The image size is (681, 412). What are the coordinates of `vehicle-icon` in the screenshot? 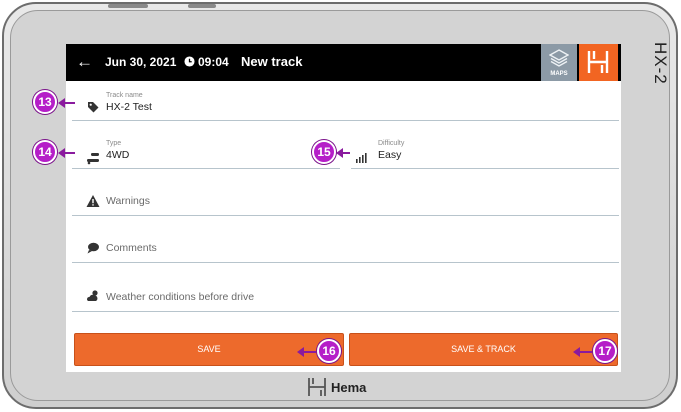 It's located at (93, 159).